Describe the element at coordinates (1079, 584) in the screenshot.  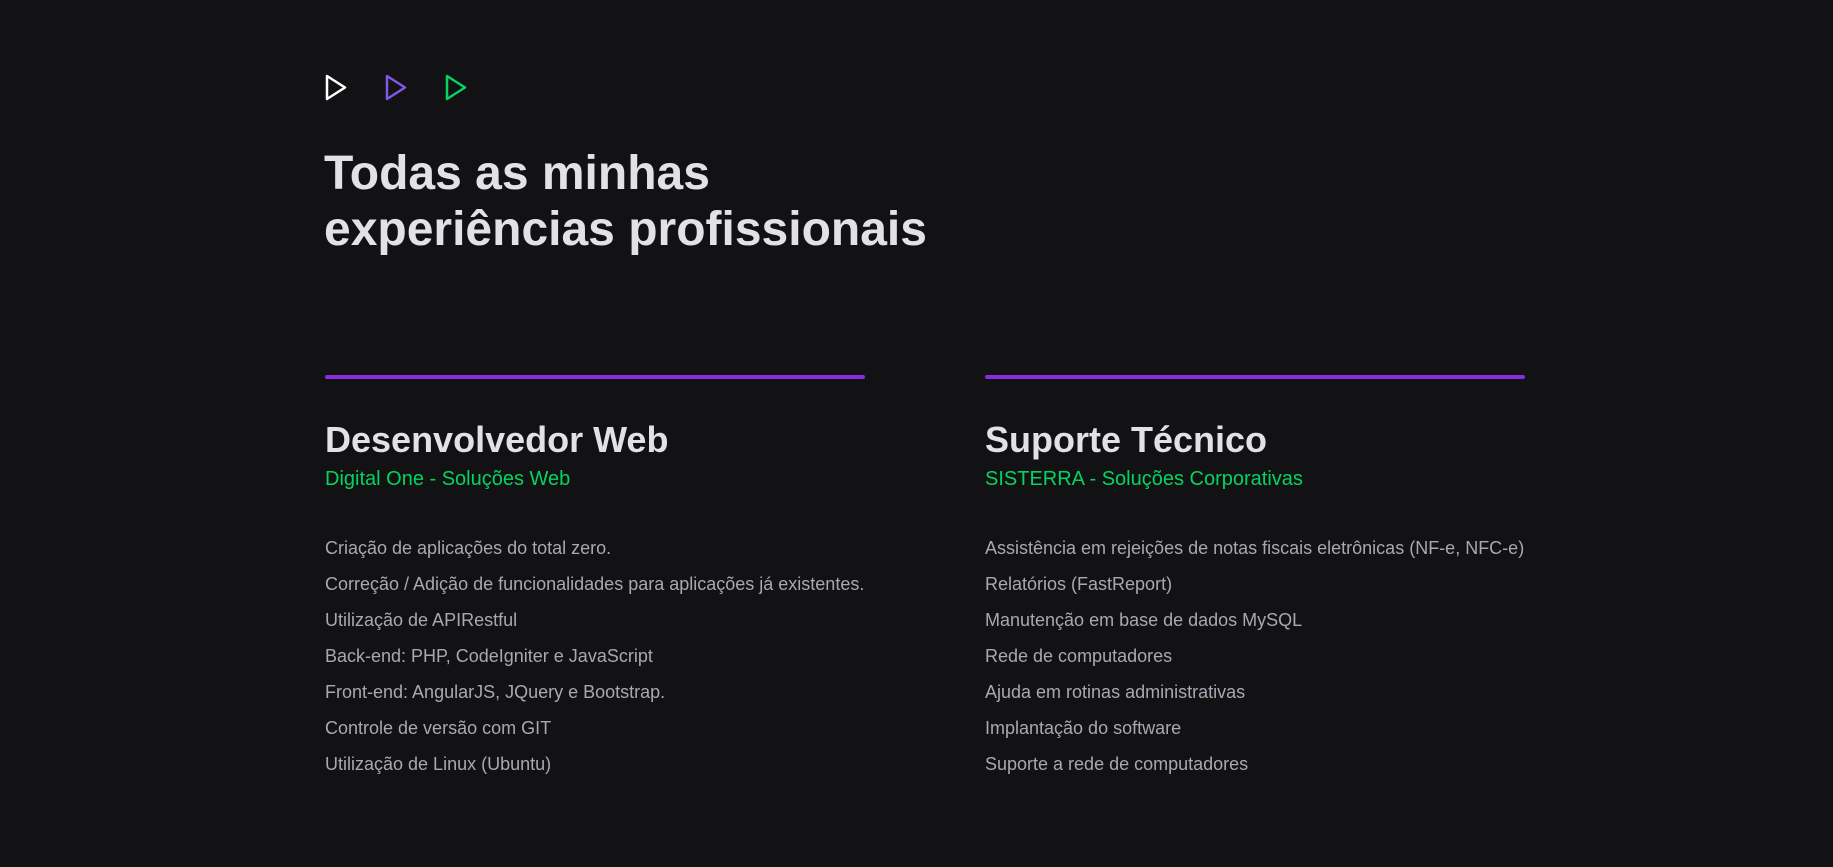
I see `list-item: Relatórios (FastReport)` at that location.